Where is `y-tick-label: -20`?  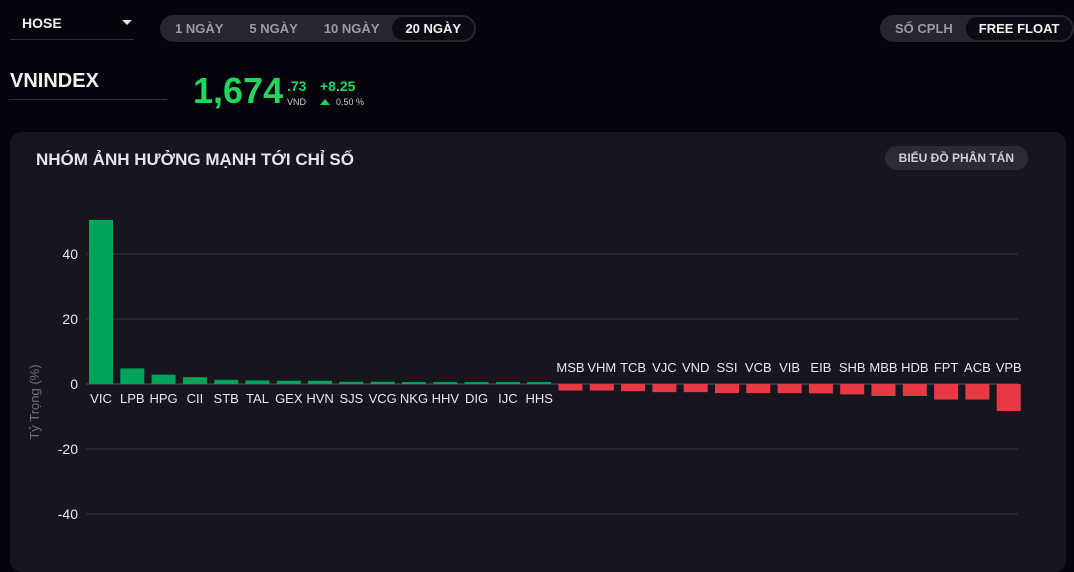 y-tick-label: -20 is located at coordinates (68, 449).